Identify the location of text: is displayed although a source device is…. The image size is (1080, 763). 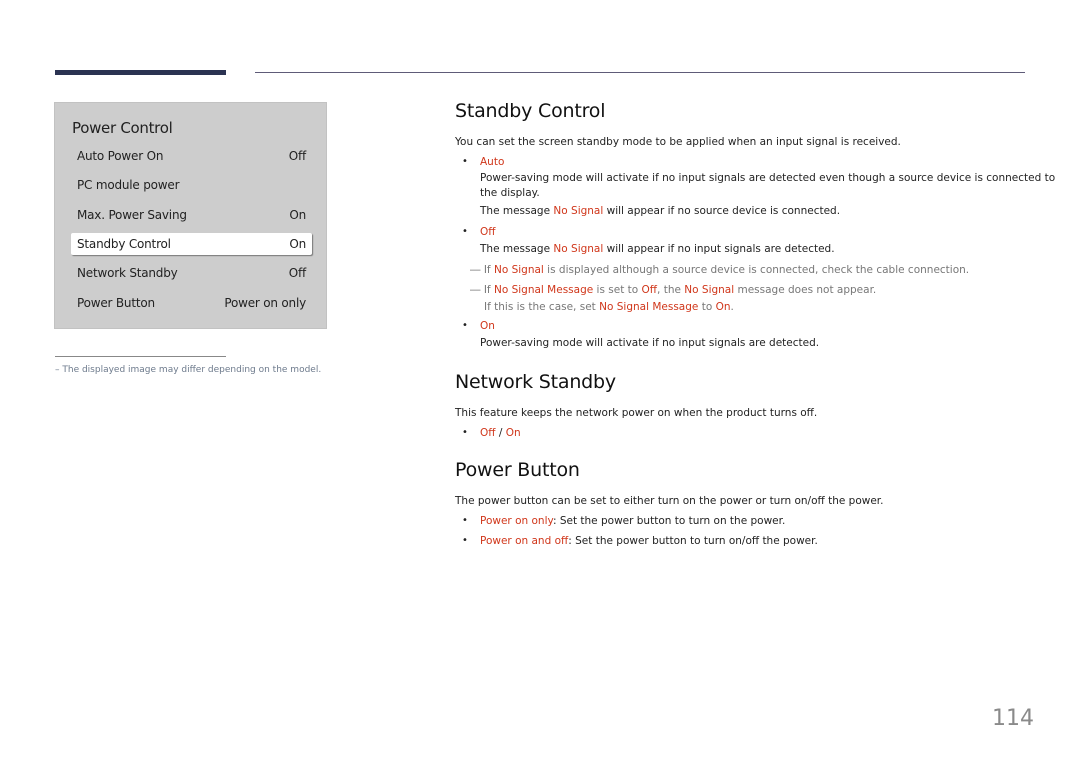
(756, 270).